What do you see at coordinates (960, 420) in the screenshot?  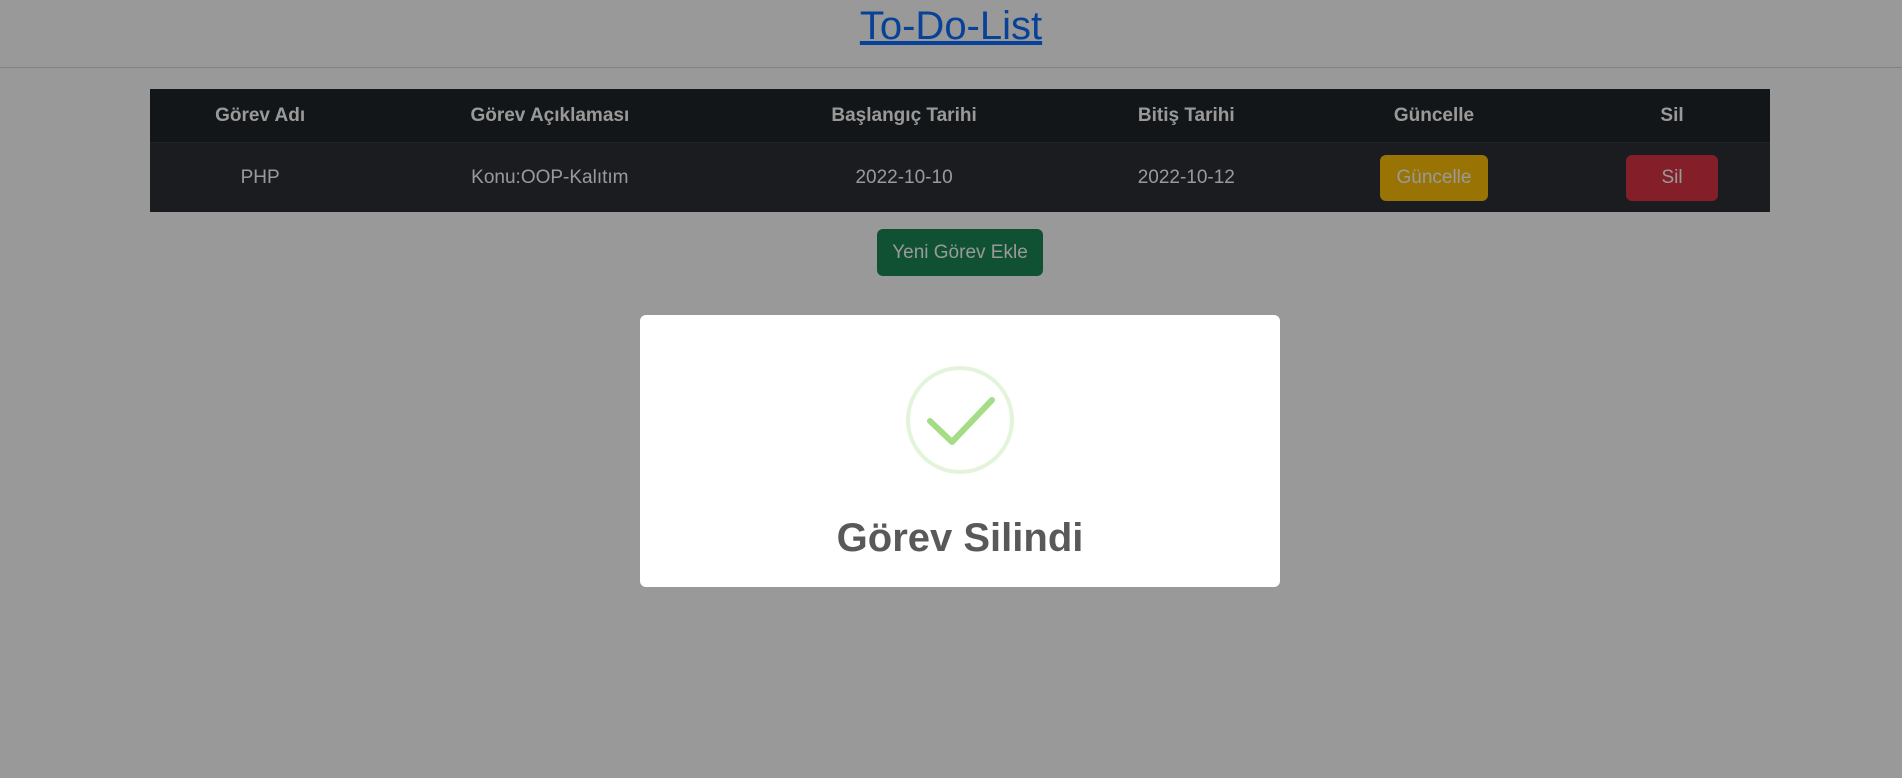 I see `check-circle-icon` at bounding box center [960, 420].